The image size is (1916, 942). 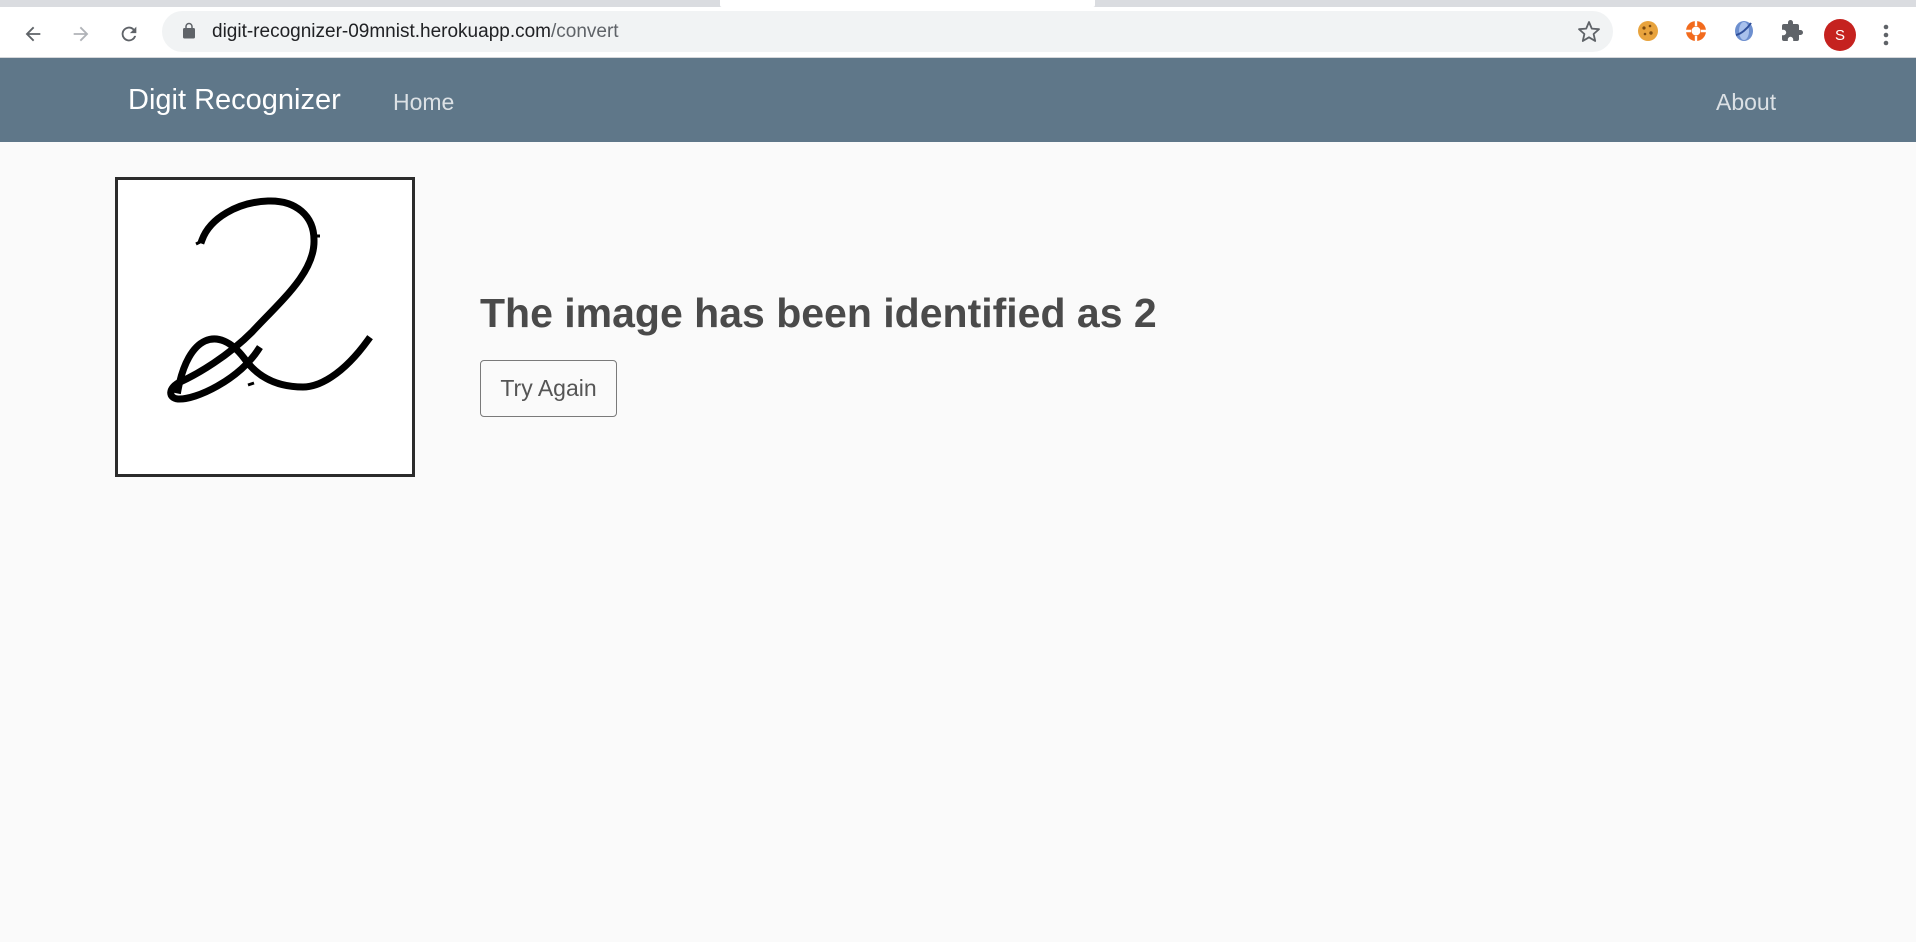 I want to click on lock-icon, so click(x=189, y=30).